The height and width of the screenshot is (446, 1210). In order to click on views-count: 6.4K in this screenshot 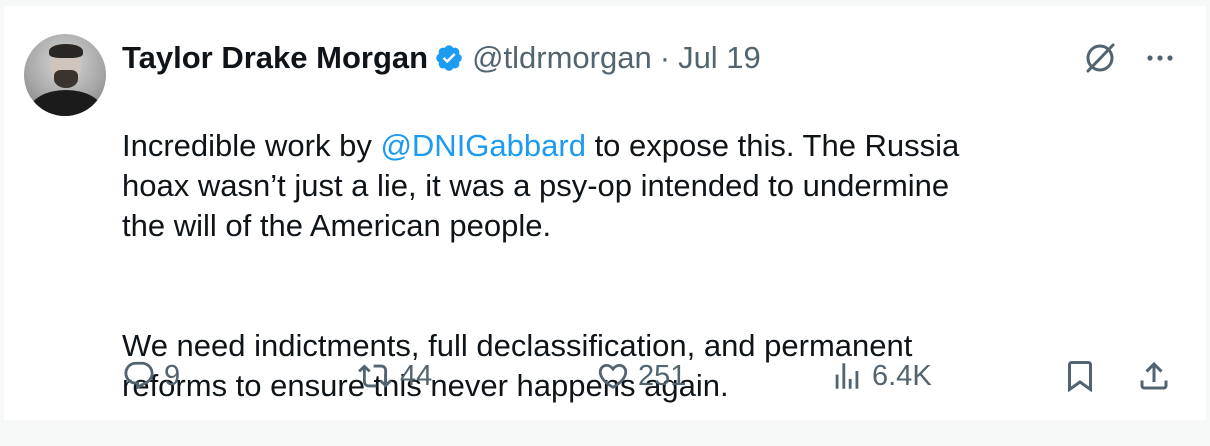, I will do `click(902, 375)`.